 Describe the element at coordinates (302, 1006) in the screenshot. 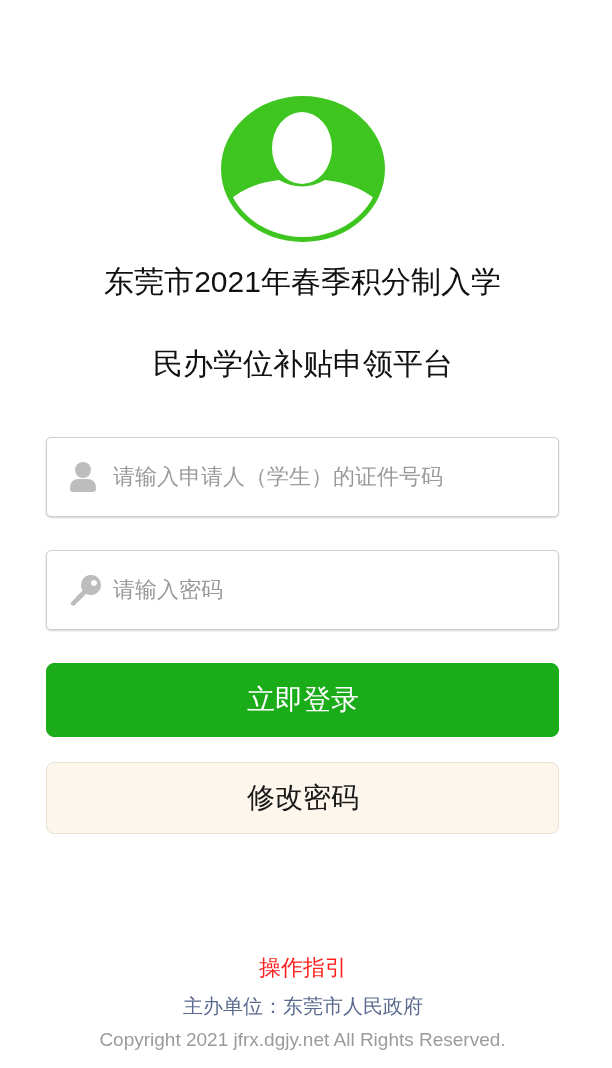

I see `organizer-text: 主办单位：东莞市人民政府` at that location.